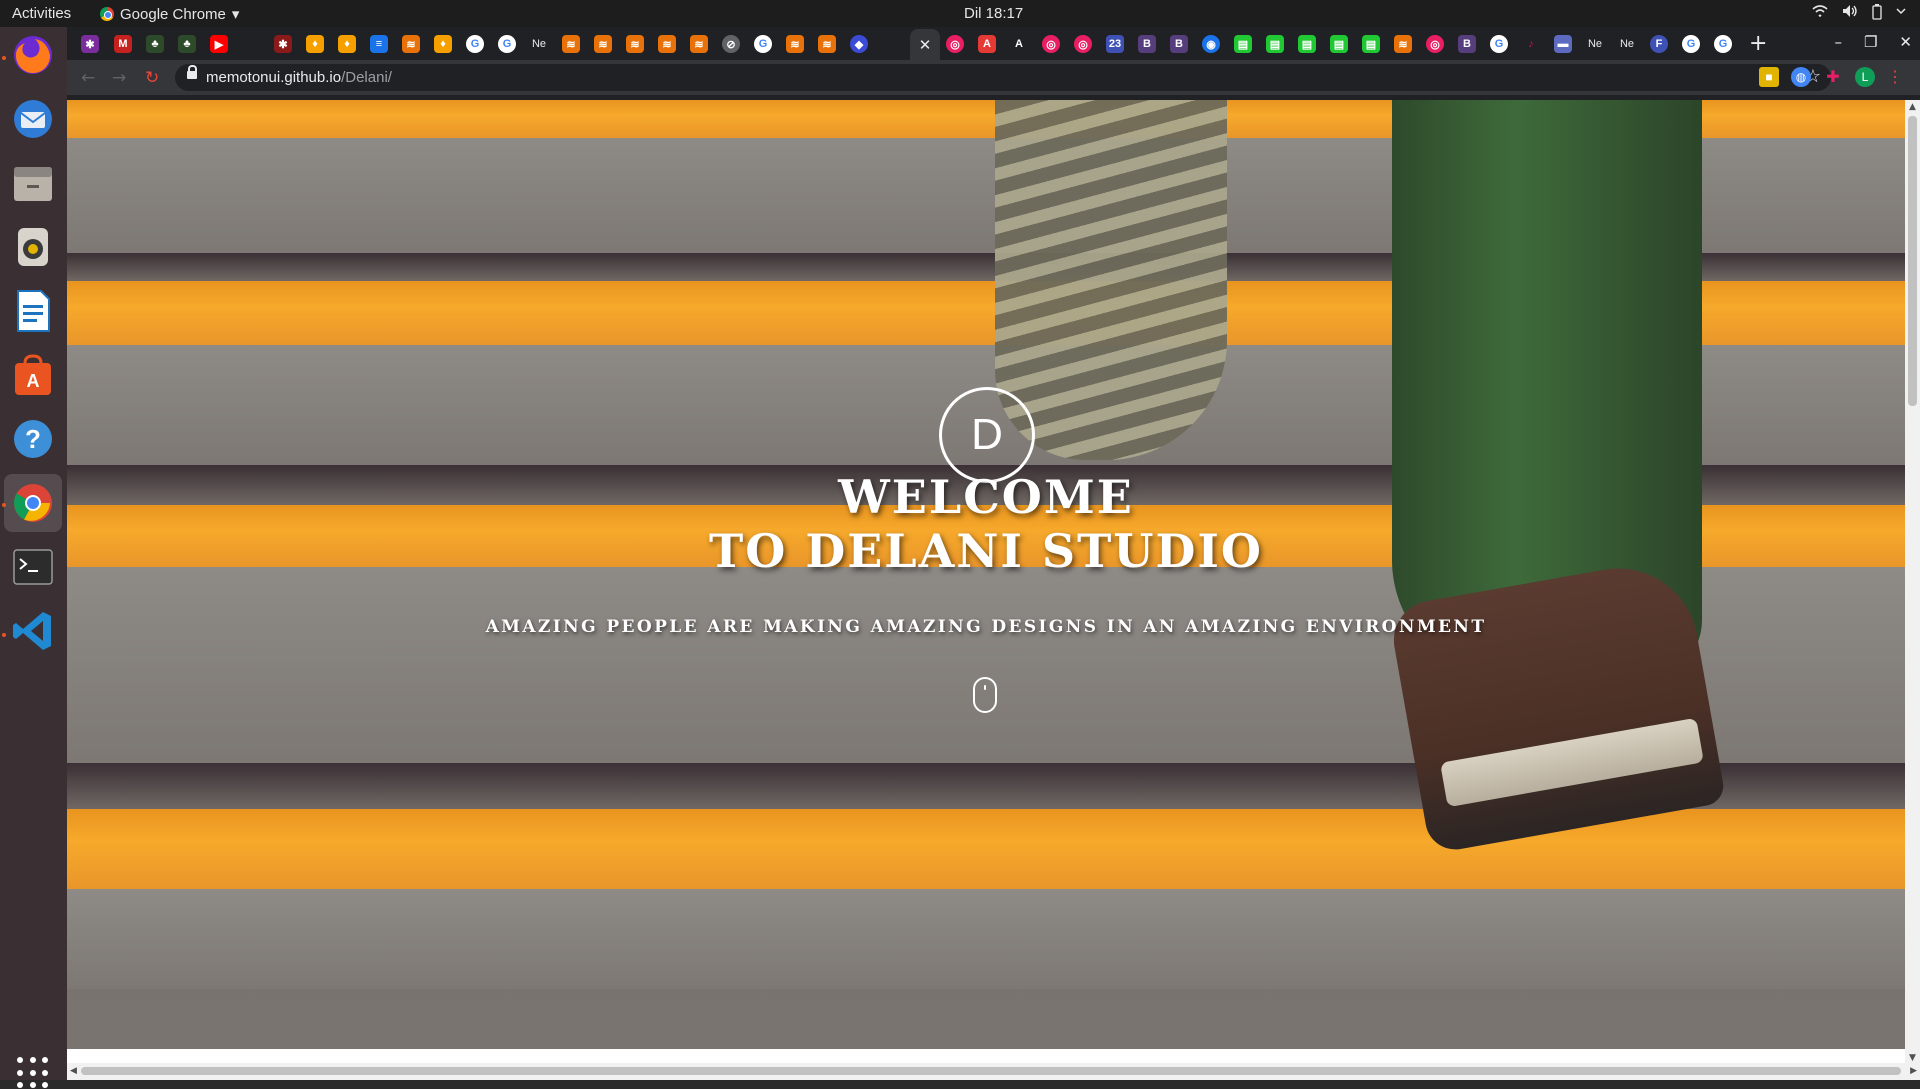  Describe the element at coordinates (1083, 44) in the screenshot. I see `tab-favicon-dribbble-3: ◎` at that location.